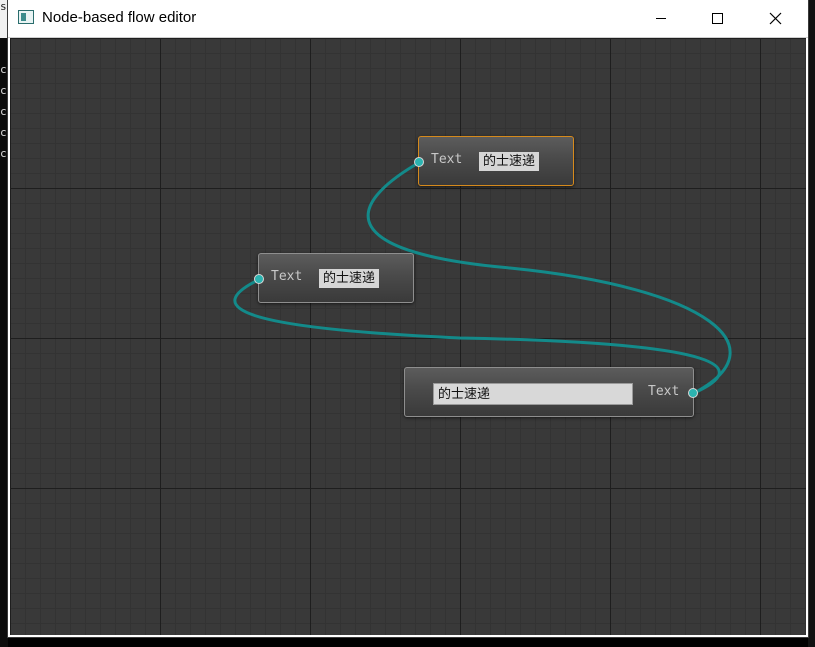 The image size is (815, 647). I want to click on title-bar: Node-based flow editor, so click(408, 19).